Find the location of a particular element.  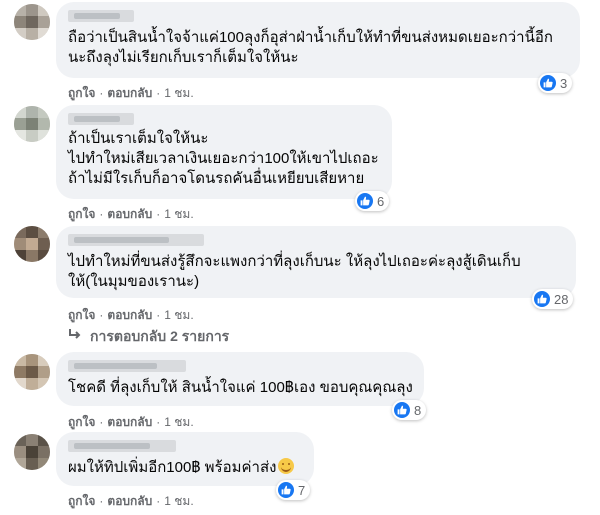

reaction-count: 8 is located at coordinates (409, 410).